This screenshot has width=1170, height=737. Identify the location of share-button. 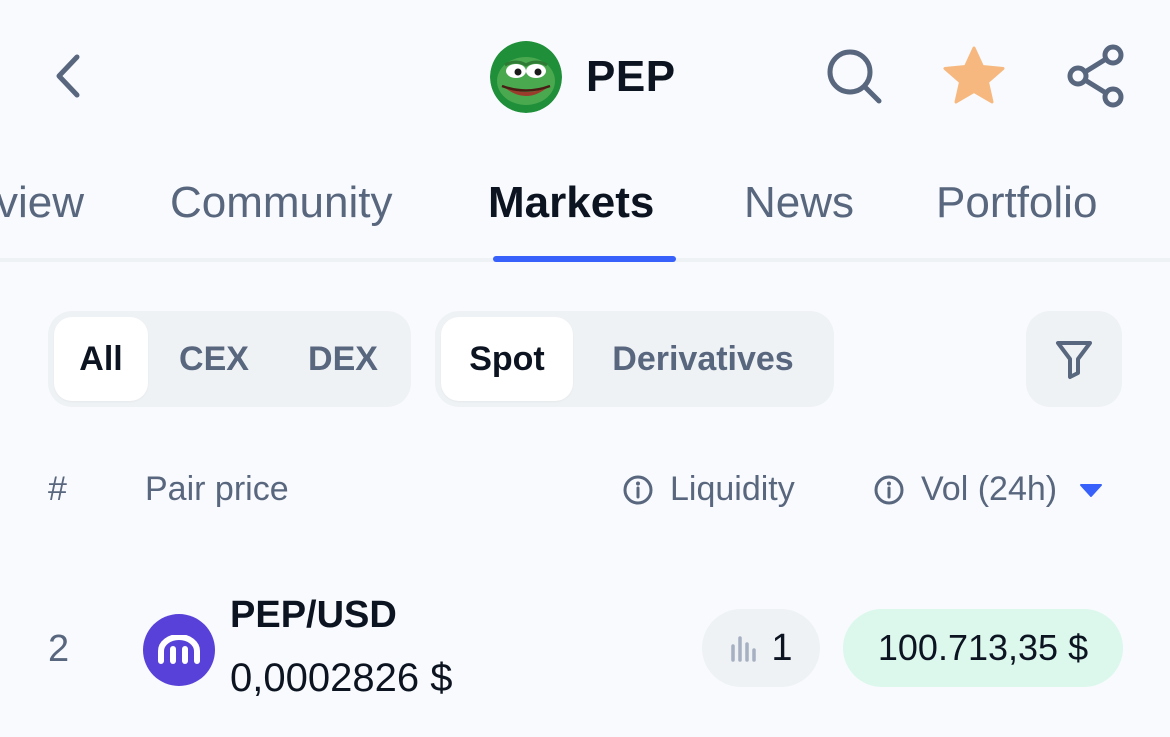
(1096, 76).